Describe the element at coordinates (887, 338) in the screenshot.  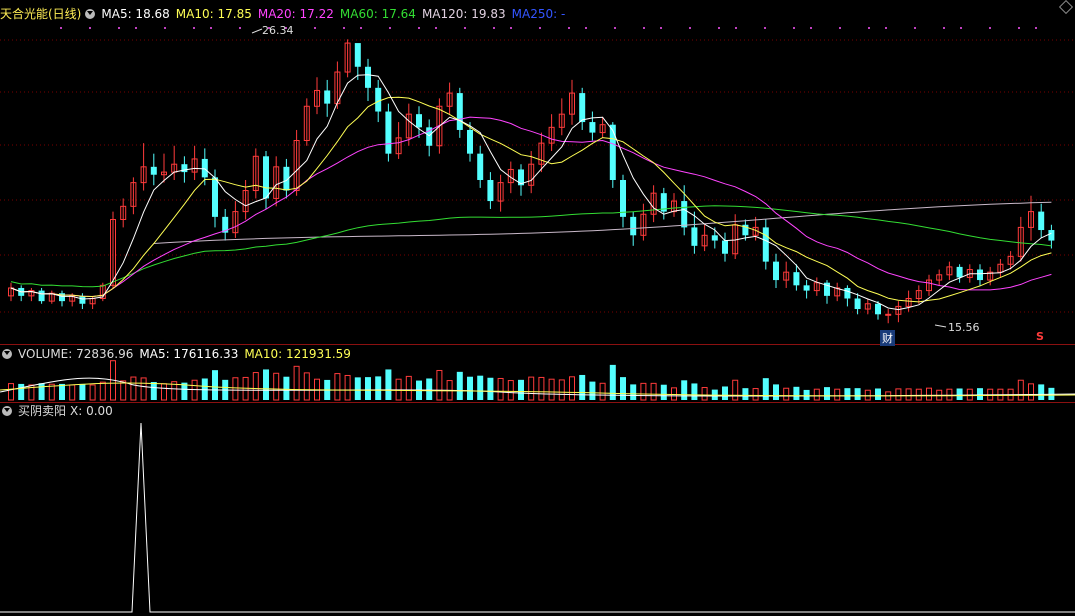
I see `financial-report-marker: 财` at that location.